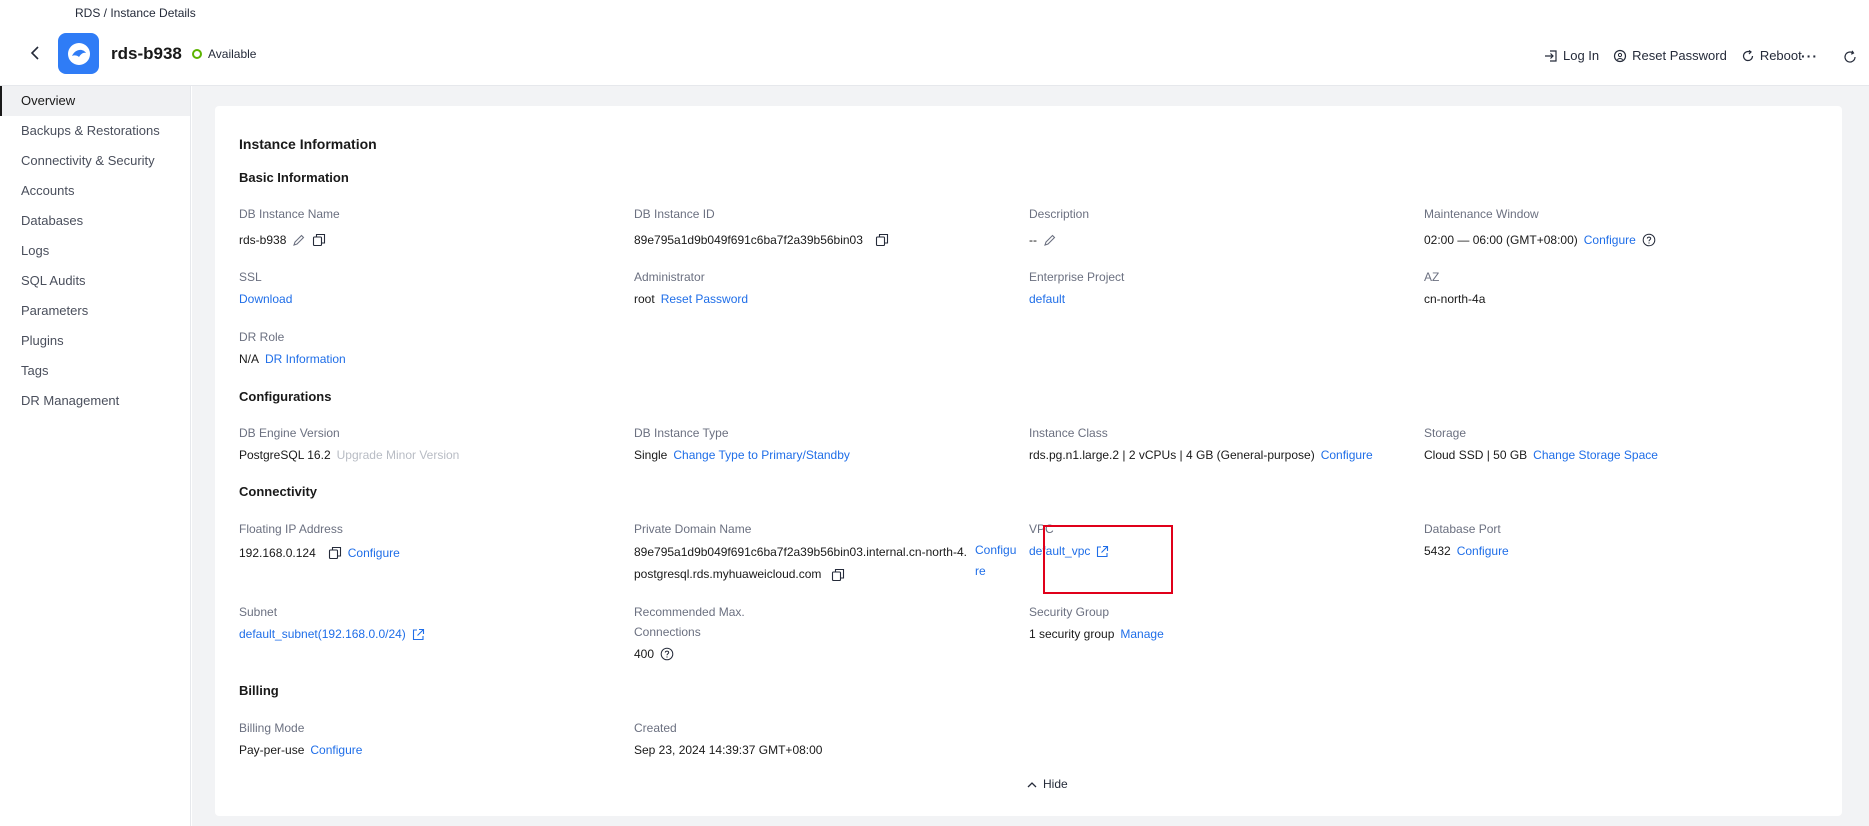 The image size is (1869, 826). I want to click on configure-billing-link: Configure, so click(336, 750).